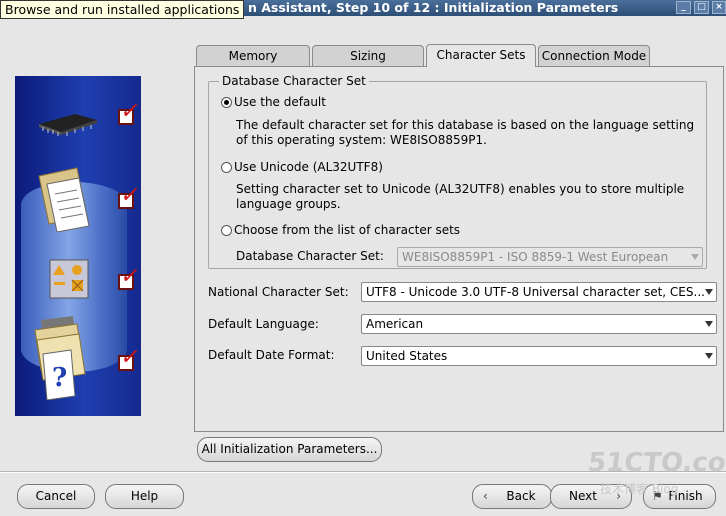  I want to click on site-watermark-logo: 51CTO.com, so click(656, 463).